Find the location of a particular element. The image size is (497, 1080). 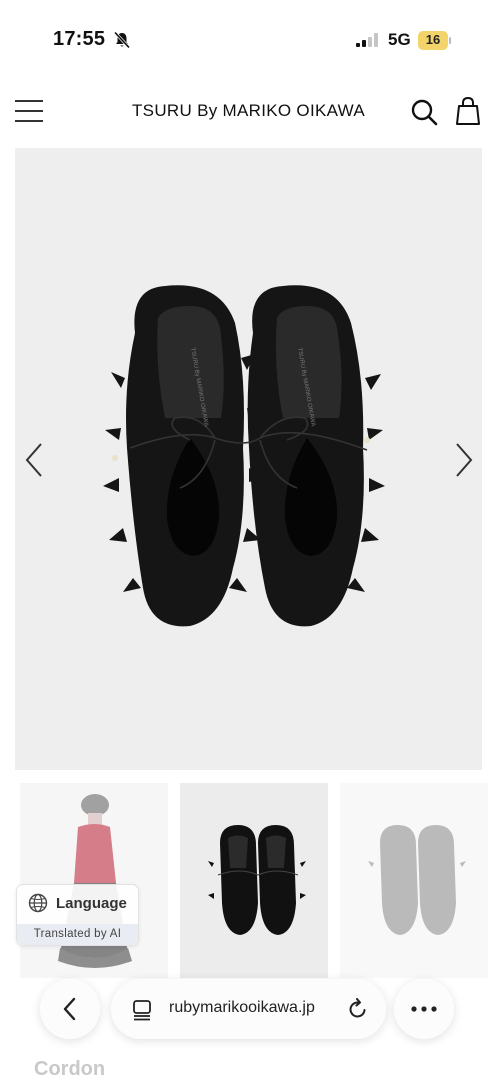

chevron-left-icon is located at coordinates (69, 1009).